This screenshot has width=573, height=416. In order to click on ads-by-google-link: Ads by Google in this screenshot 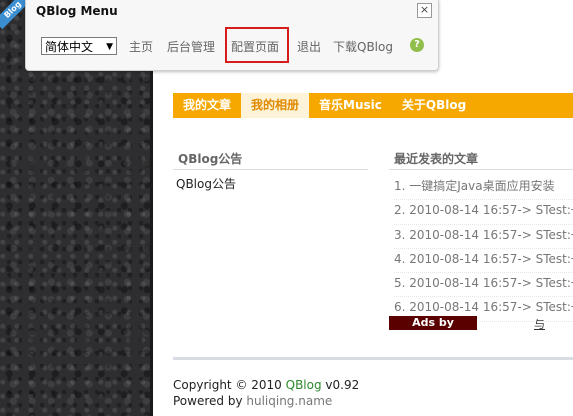, I will do `click(433, 329)`.